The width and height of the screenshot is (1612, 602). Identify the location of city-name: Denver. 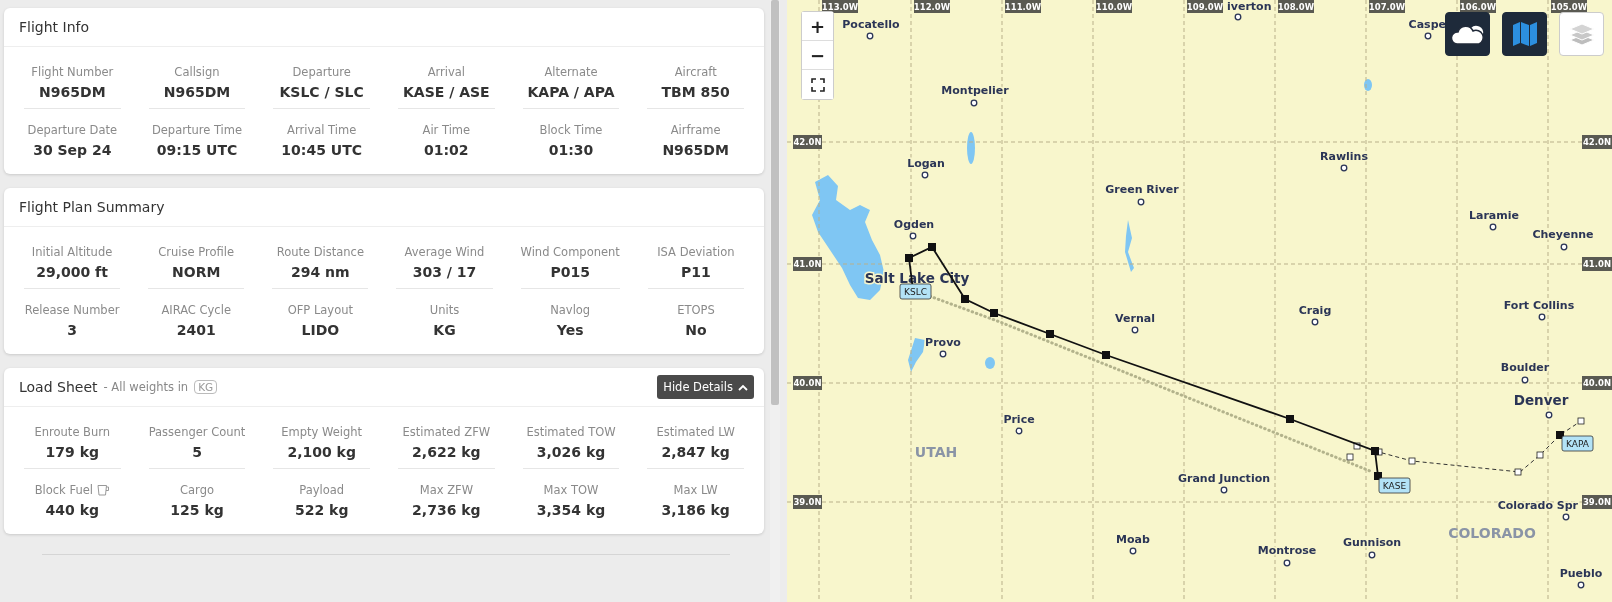
(1541, 400).